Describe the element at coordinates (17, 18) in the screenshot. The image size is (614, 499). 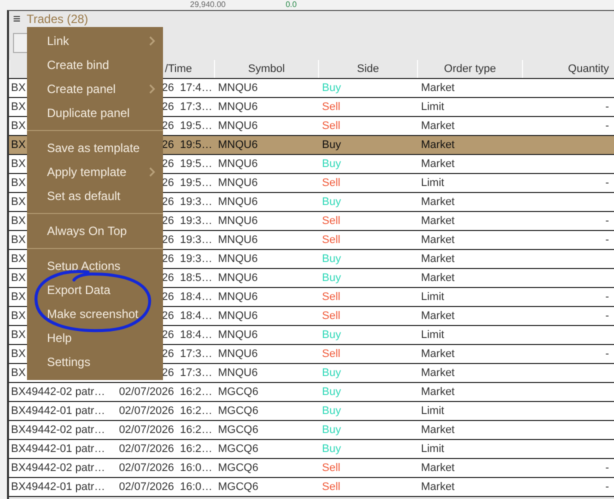
I see `menu-button: ≡` at that location.